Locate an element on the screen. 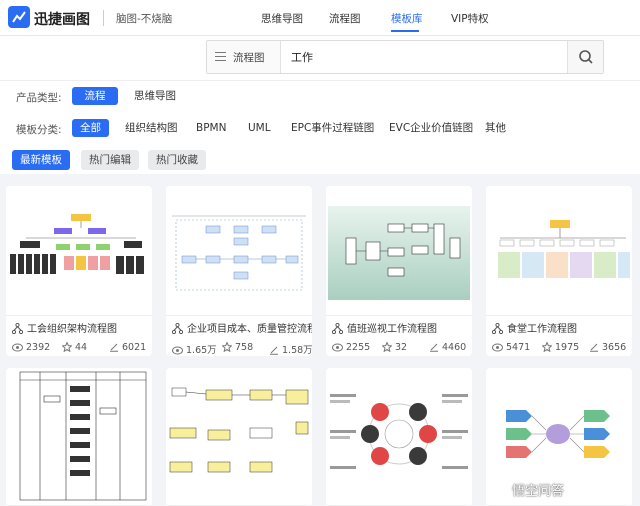 The height and width of the screenshot is (506, 640). nav-templates: 模板库 is located at coordinates (407, 18).